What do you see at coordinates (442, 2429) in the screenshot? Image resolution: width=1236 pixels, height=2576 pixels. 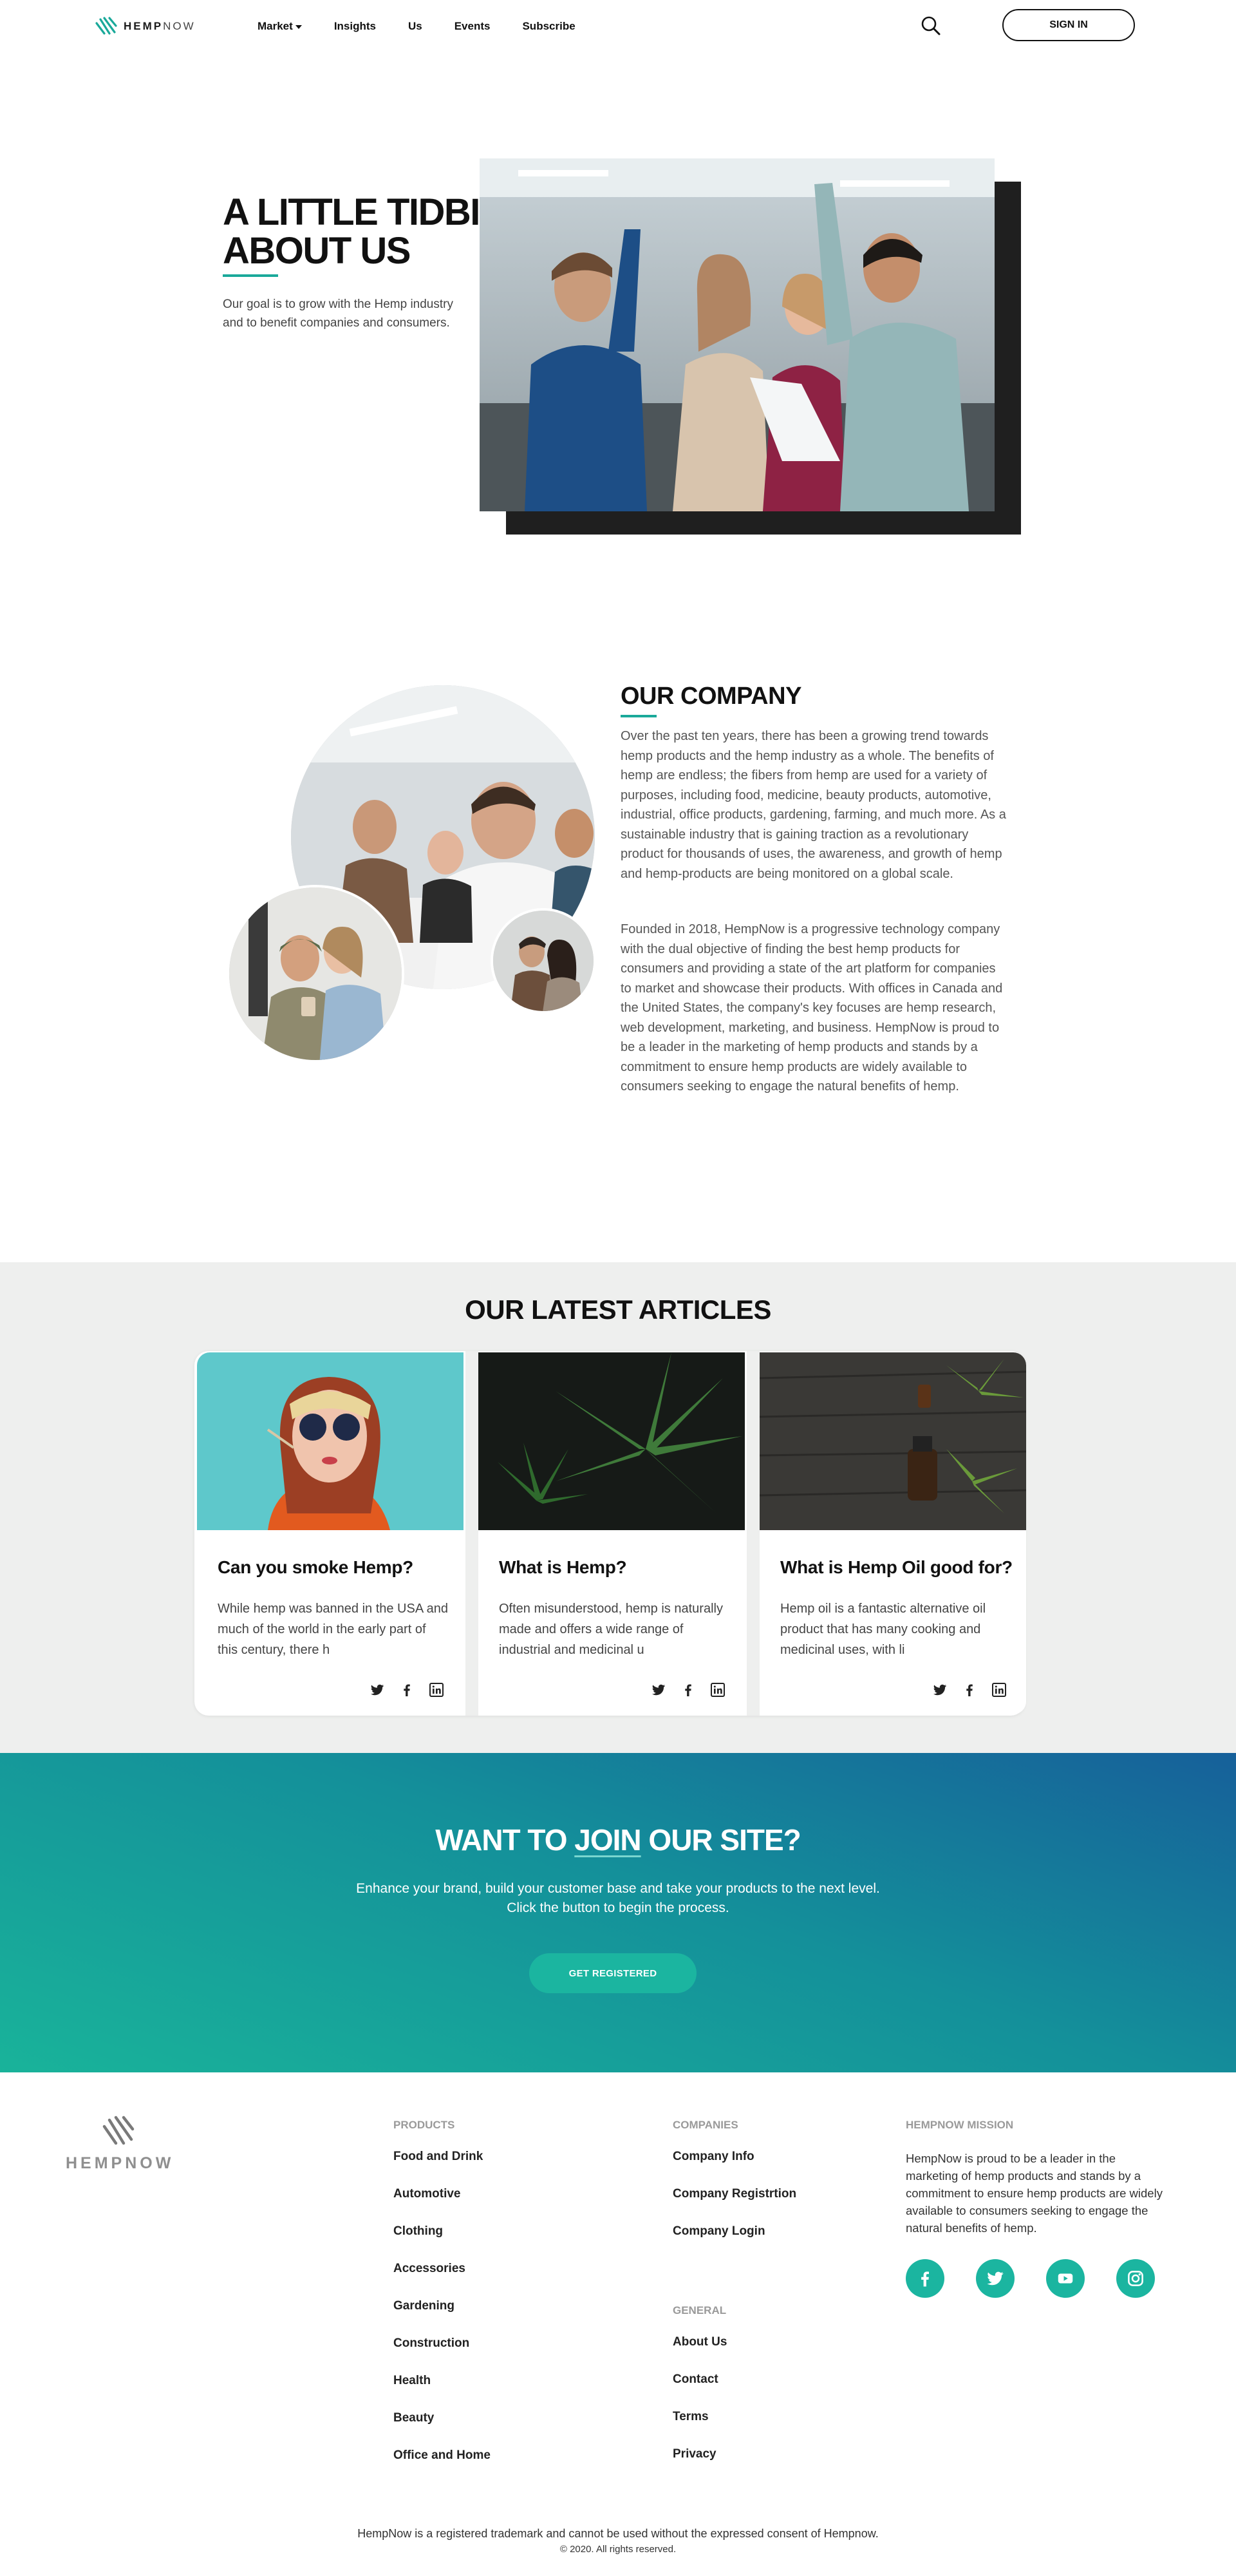 I see `footer-link-beauty: Beauty` at bounding box center [442, 2429].